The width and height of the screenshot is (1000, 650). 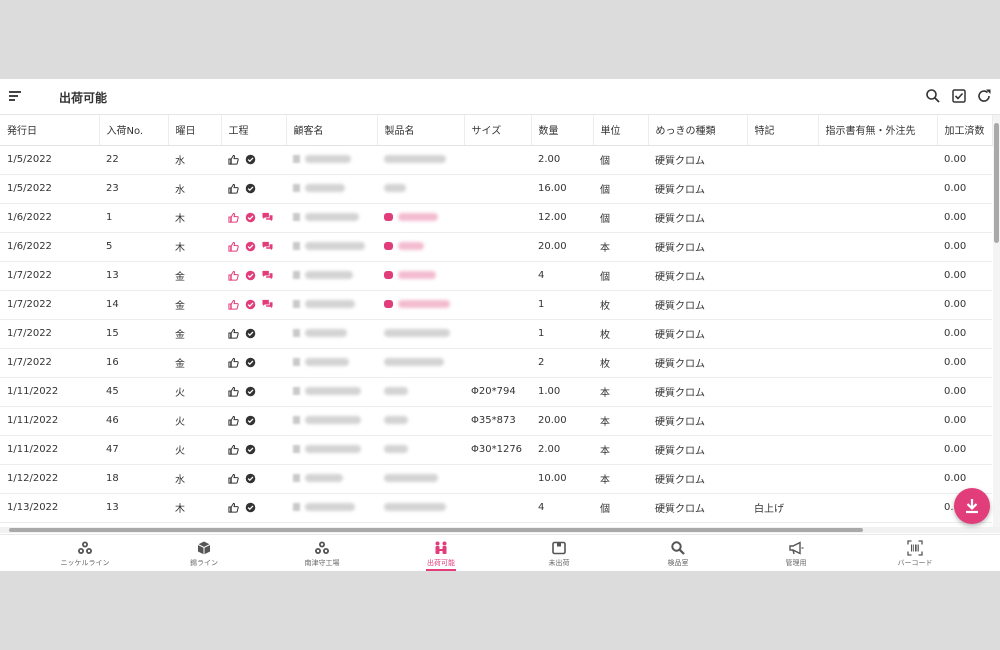 I want to click on column-header: 発行日, so click(x=50, y=130).